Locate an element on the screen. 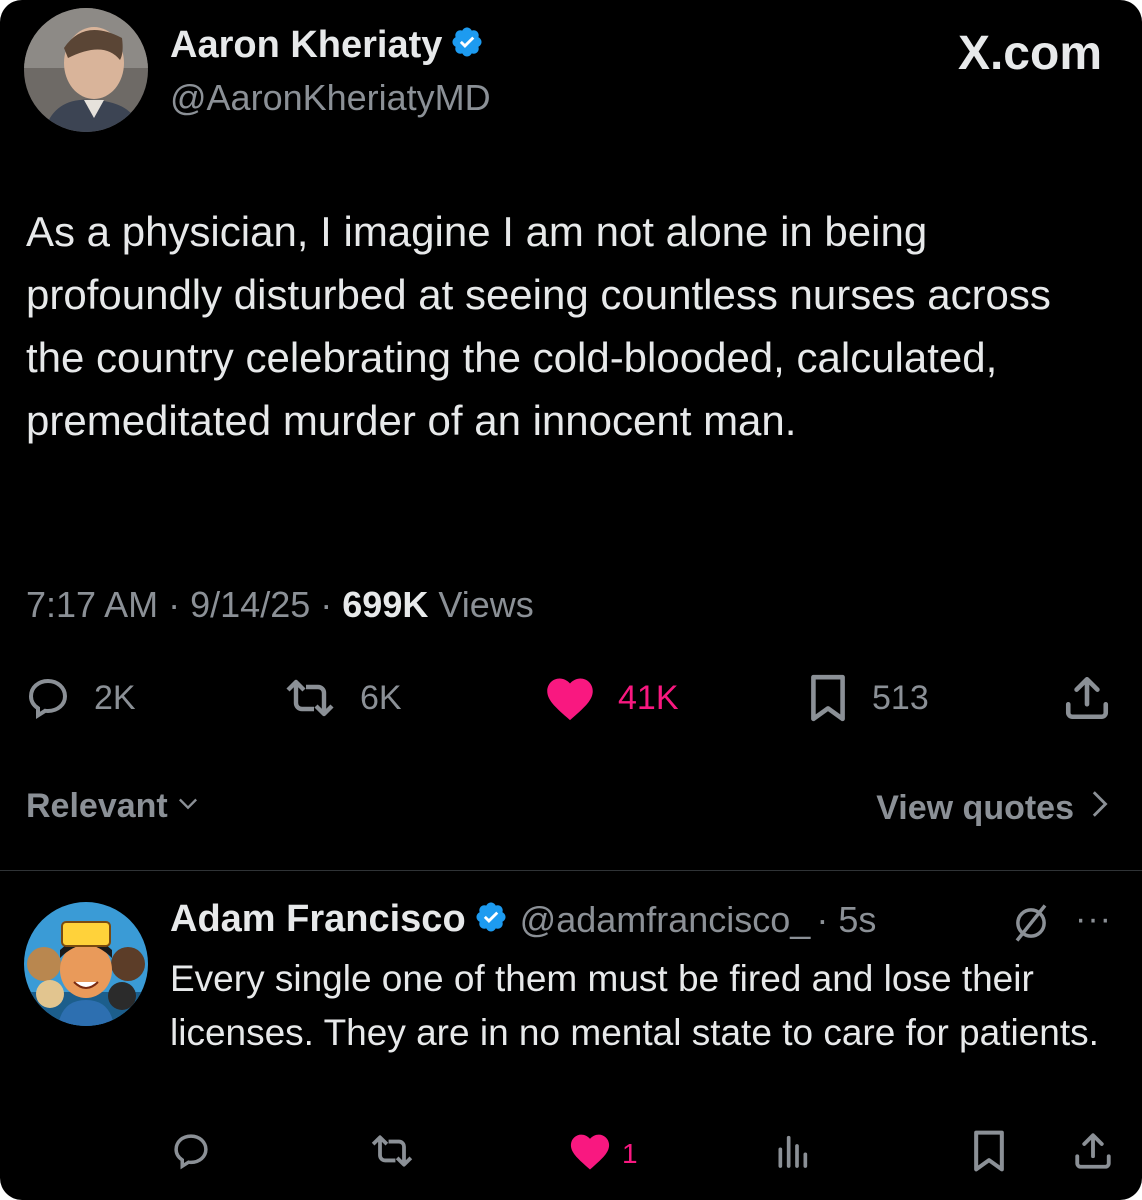  author-name: Aaron Kheriaty is located at coordinates (327, 46).